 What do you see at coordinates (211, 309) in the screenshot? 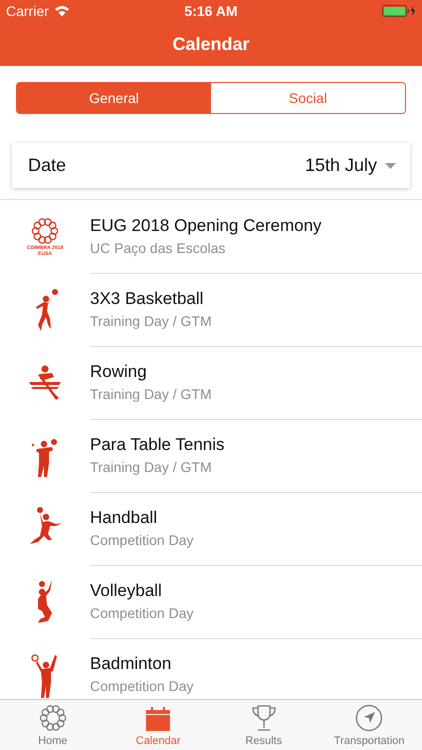
I see `event-row: 3X3 Basketball Training Day / GTM` at bounding box center [211, 309].